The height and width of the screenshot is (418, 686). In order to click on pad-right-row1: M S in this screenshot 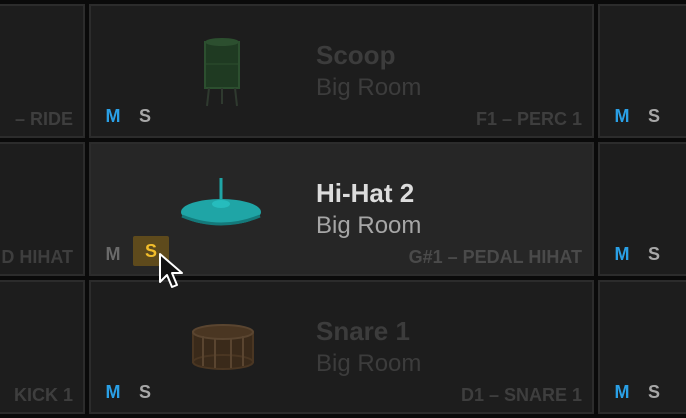, I will do `click(642, 71)`.